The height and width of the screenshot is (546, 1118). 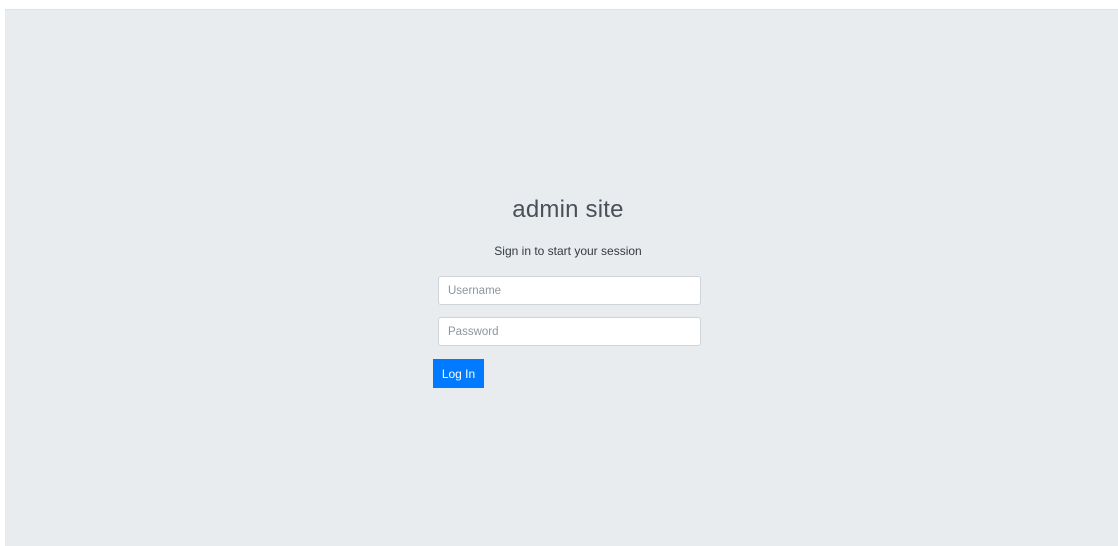 I want to click on username-input, so click(x=569, y=290).